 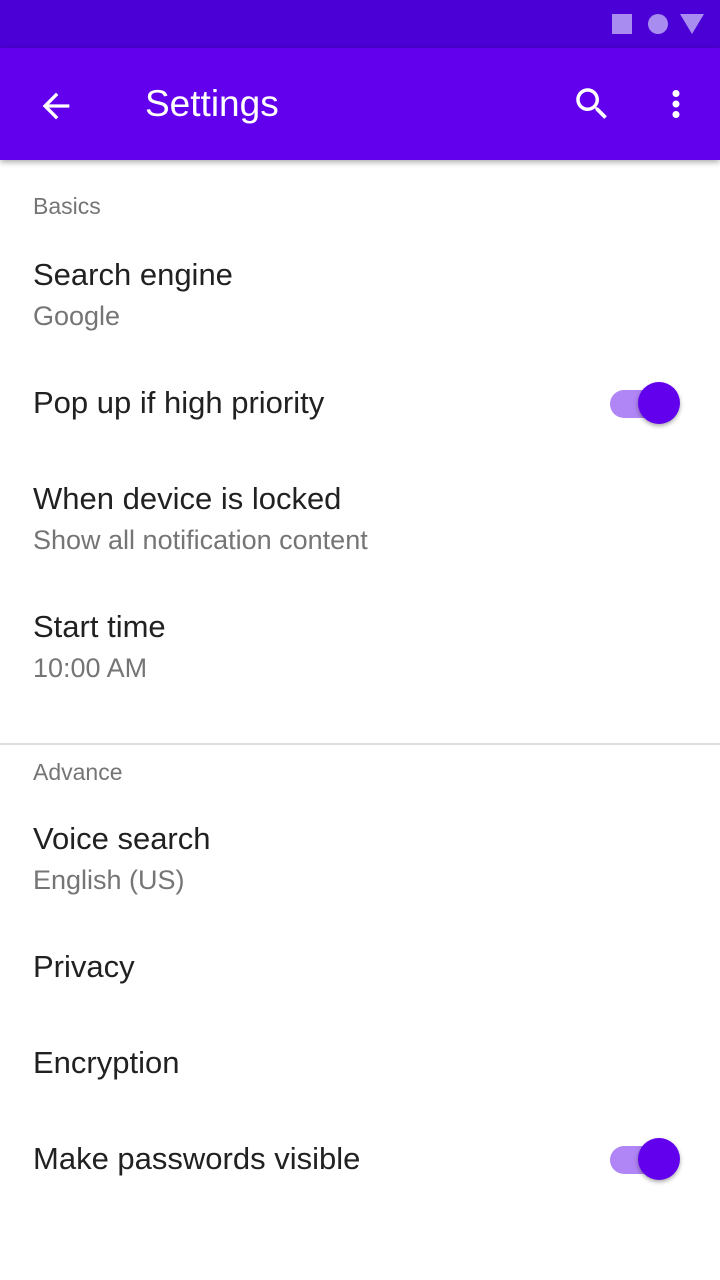 I want to click on section-divider, so click(x=360, y=744).